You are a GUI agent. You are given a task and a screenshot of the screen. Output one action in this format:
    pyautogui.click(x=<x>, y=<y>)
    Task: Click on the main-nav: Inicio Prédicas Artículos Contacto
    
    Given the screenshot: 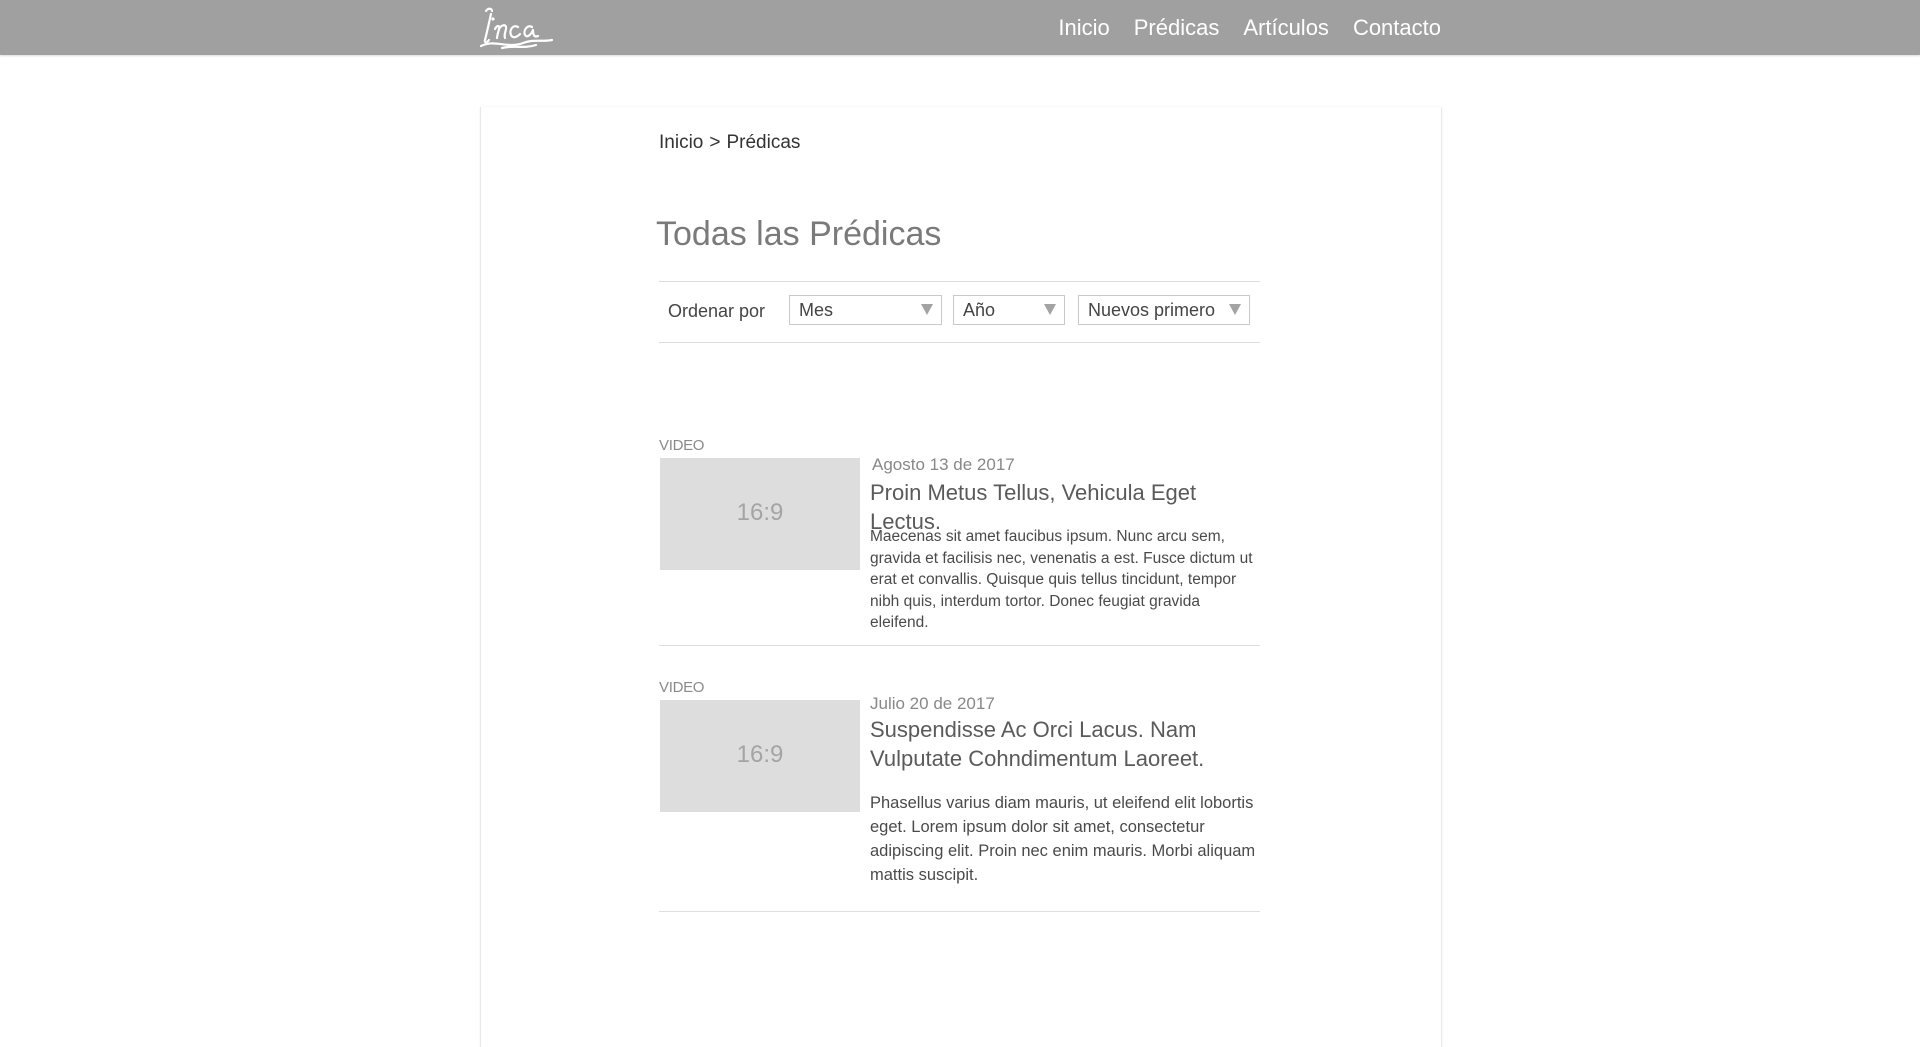 What is the action you would take?
    pyautogui.click(x=1249, y=28)
    